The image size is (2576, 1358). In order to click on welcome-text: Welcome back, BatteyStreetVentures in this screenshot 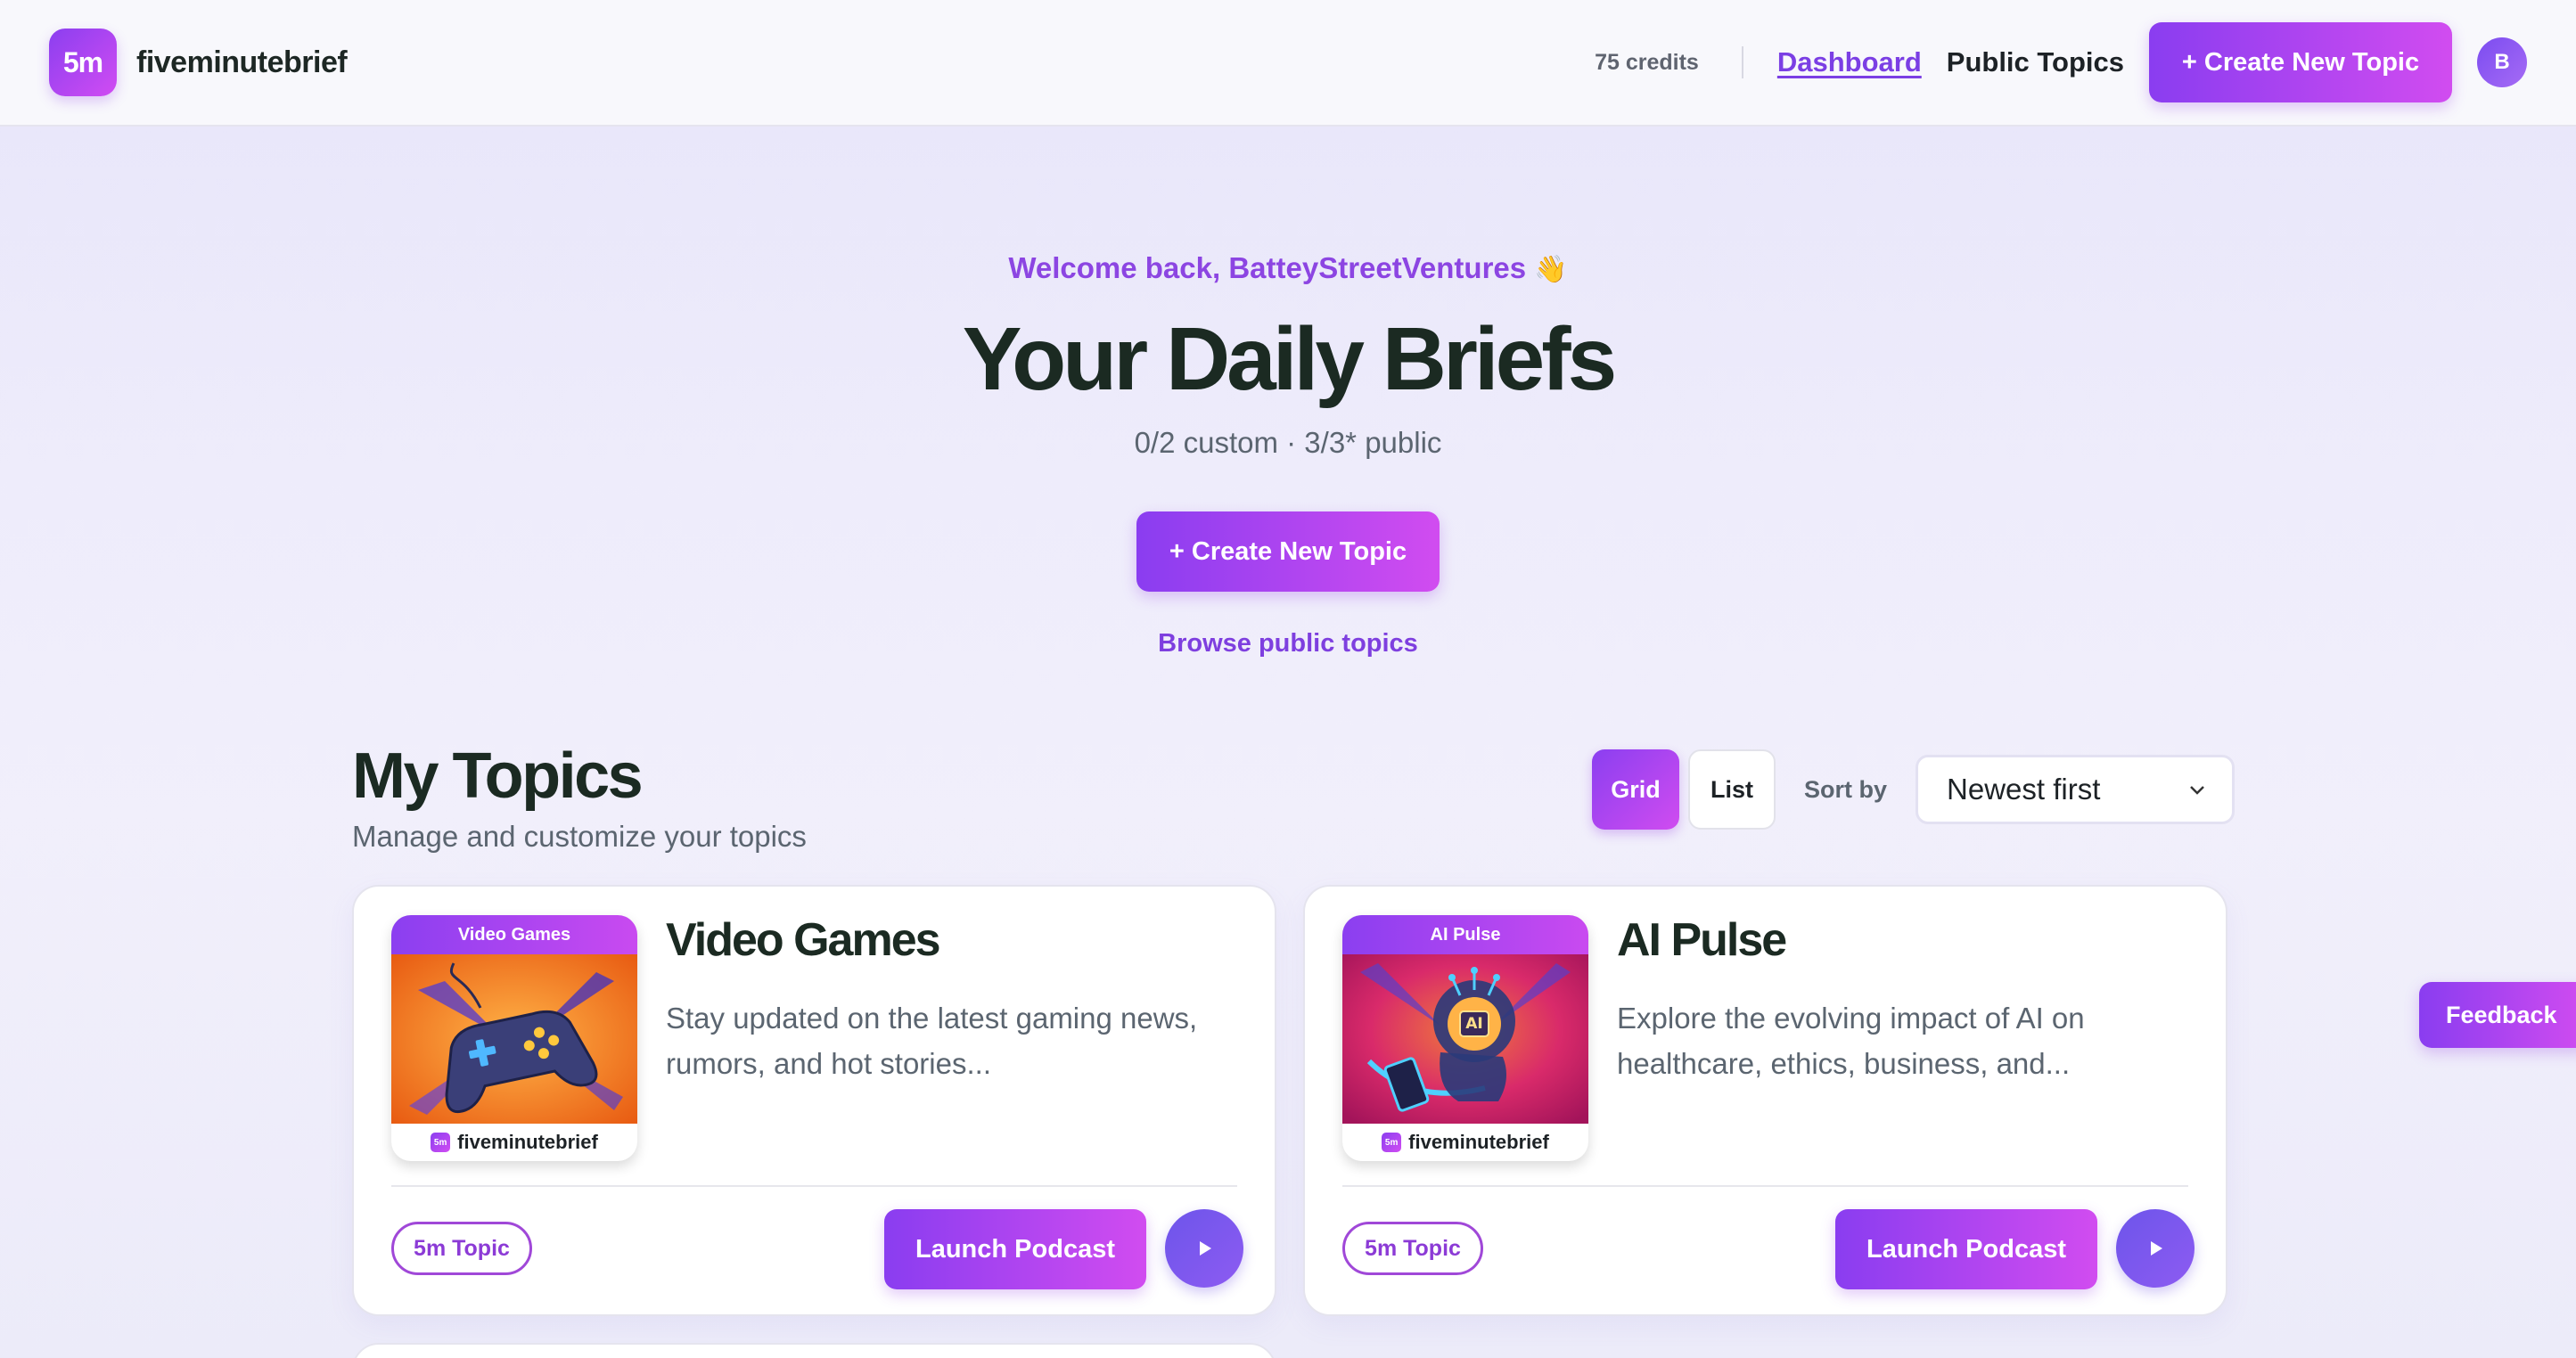, I will do `click(1267, 267)`.